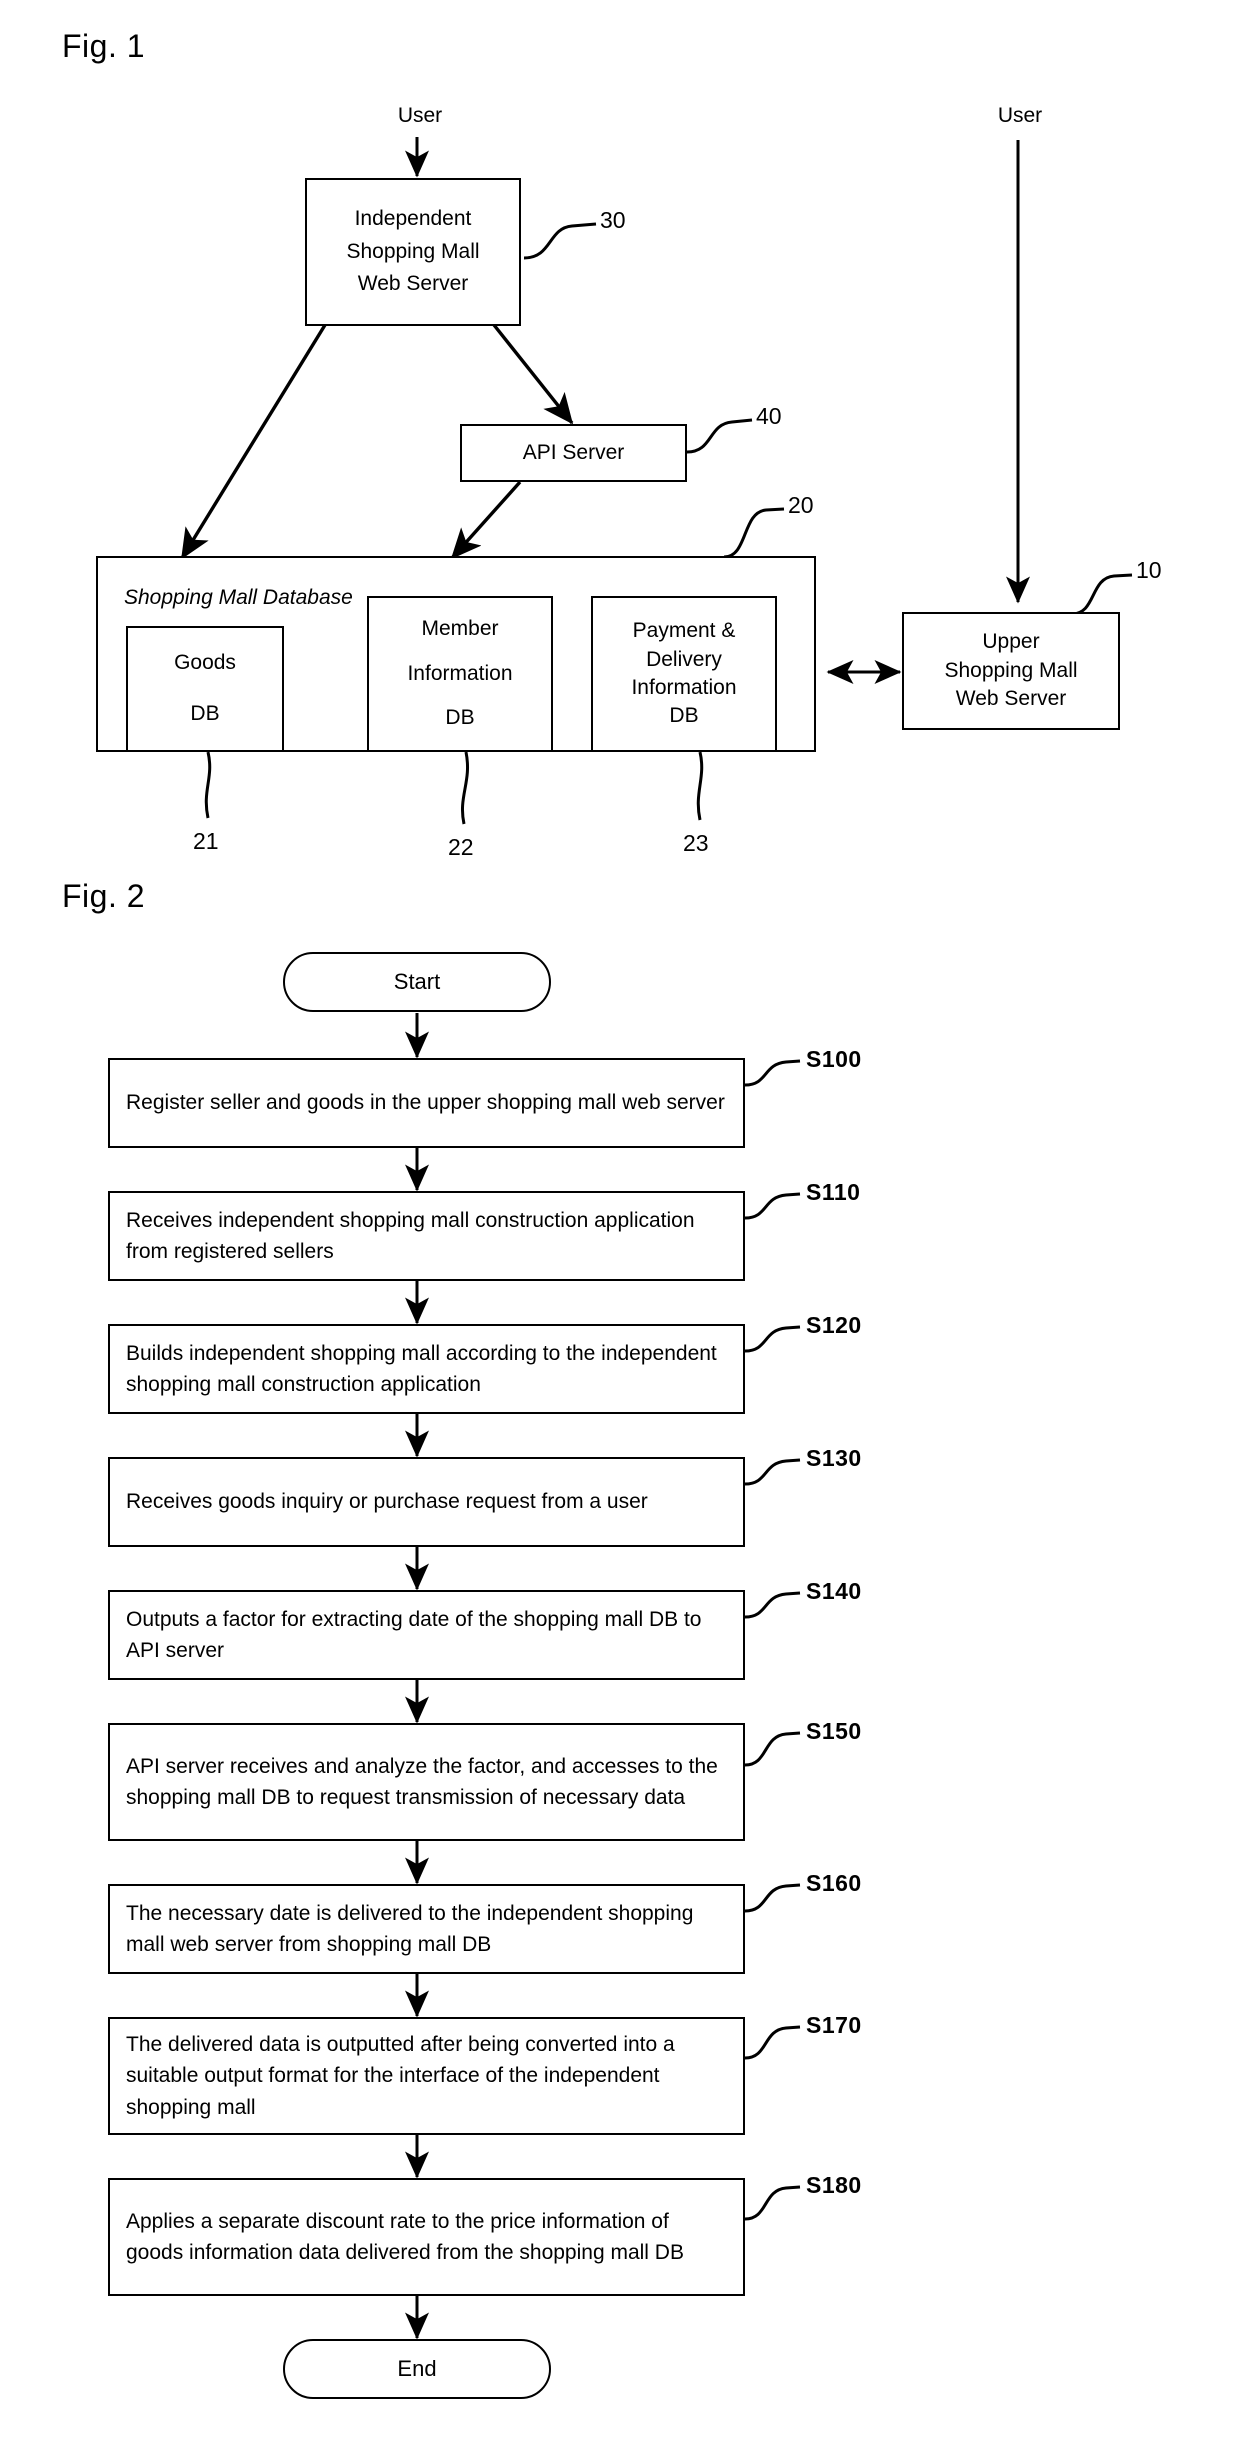 This screenshot has height=2453, width=1240. Describe the element at coordinates (684, 716) in the screenshot. I see `payment-db-line-4: DB` at that location.